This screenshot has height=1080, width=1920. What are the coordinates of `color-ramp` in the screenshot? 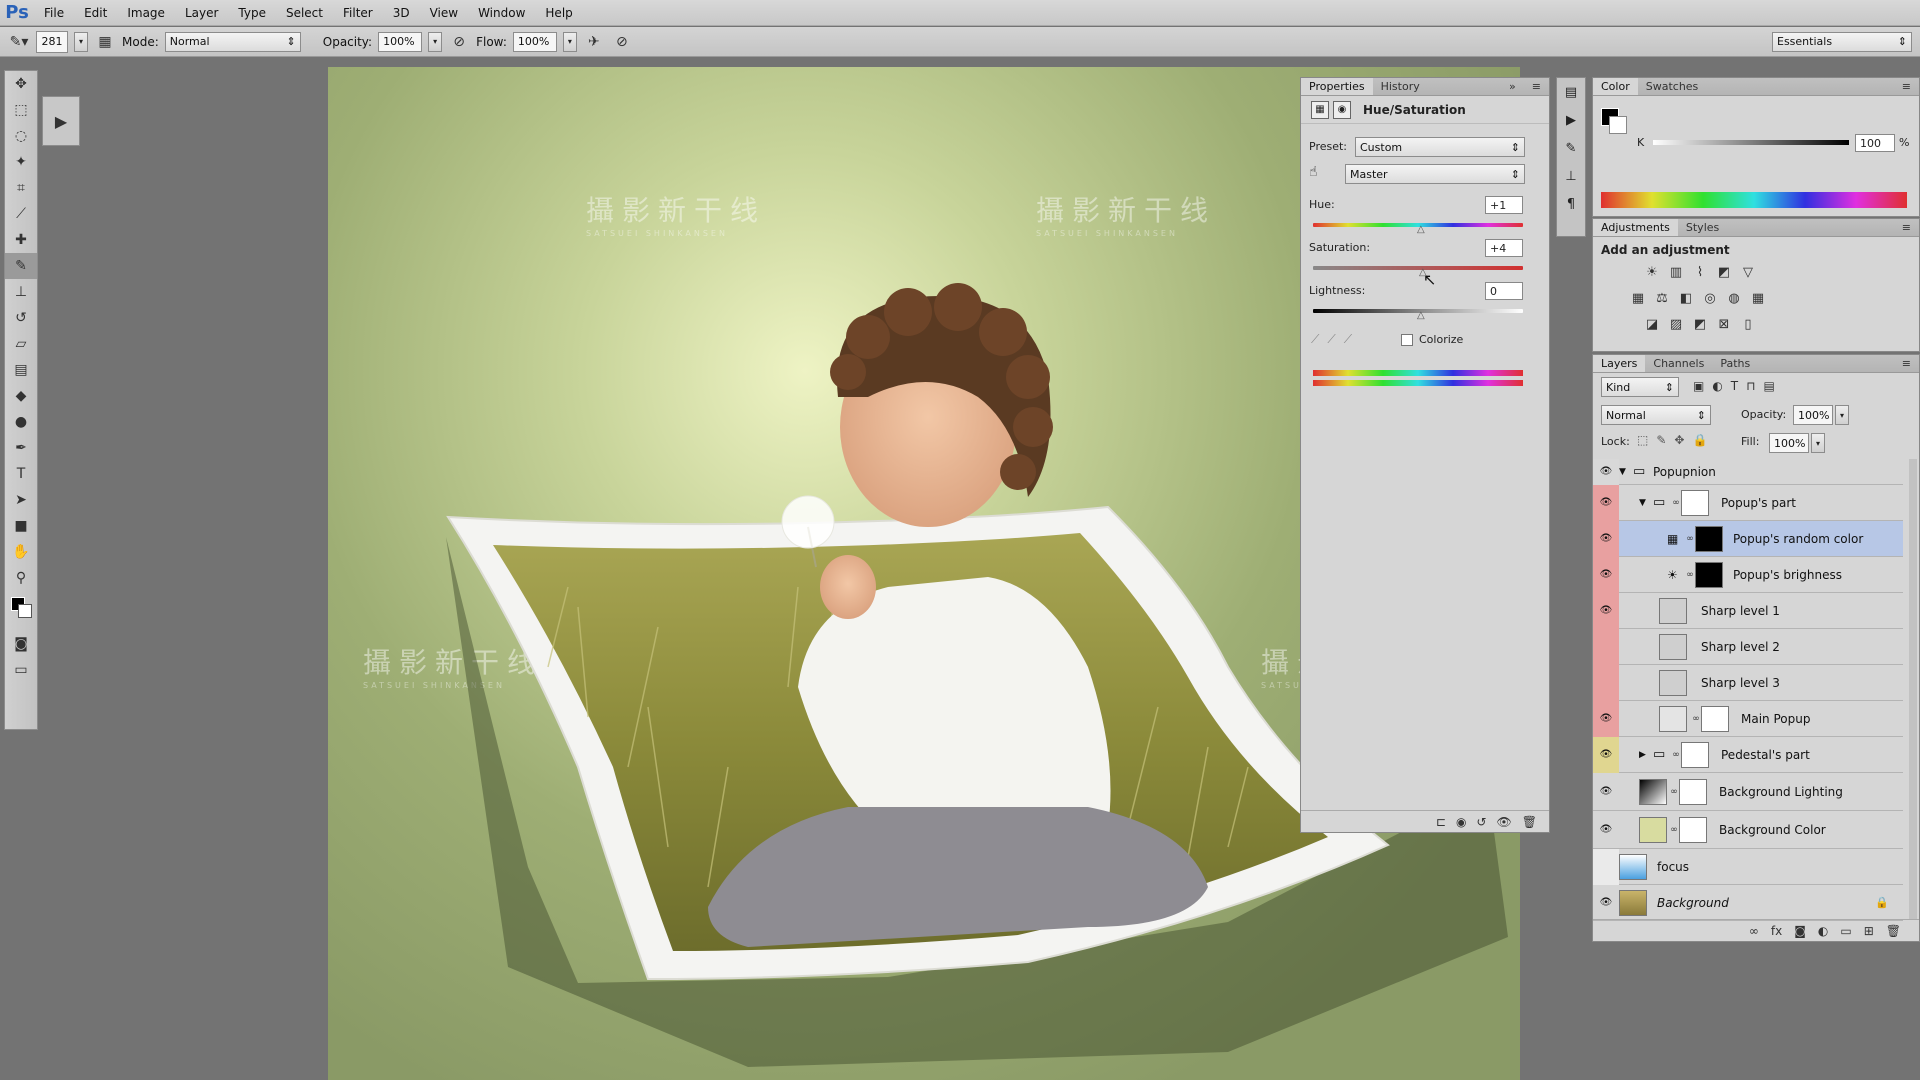 It's located at (1754, 200).